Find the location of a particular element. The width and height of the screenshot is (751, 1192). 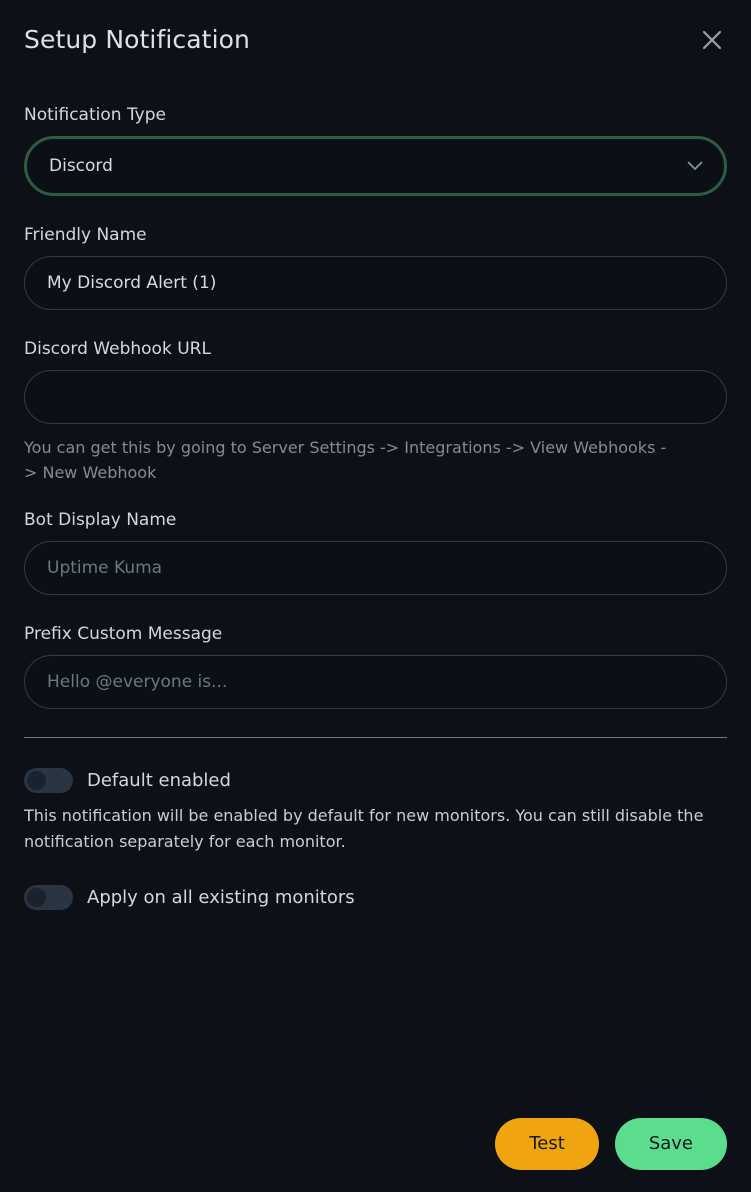

apply-all-toggle is located at coordinates (48, 897).